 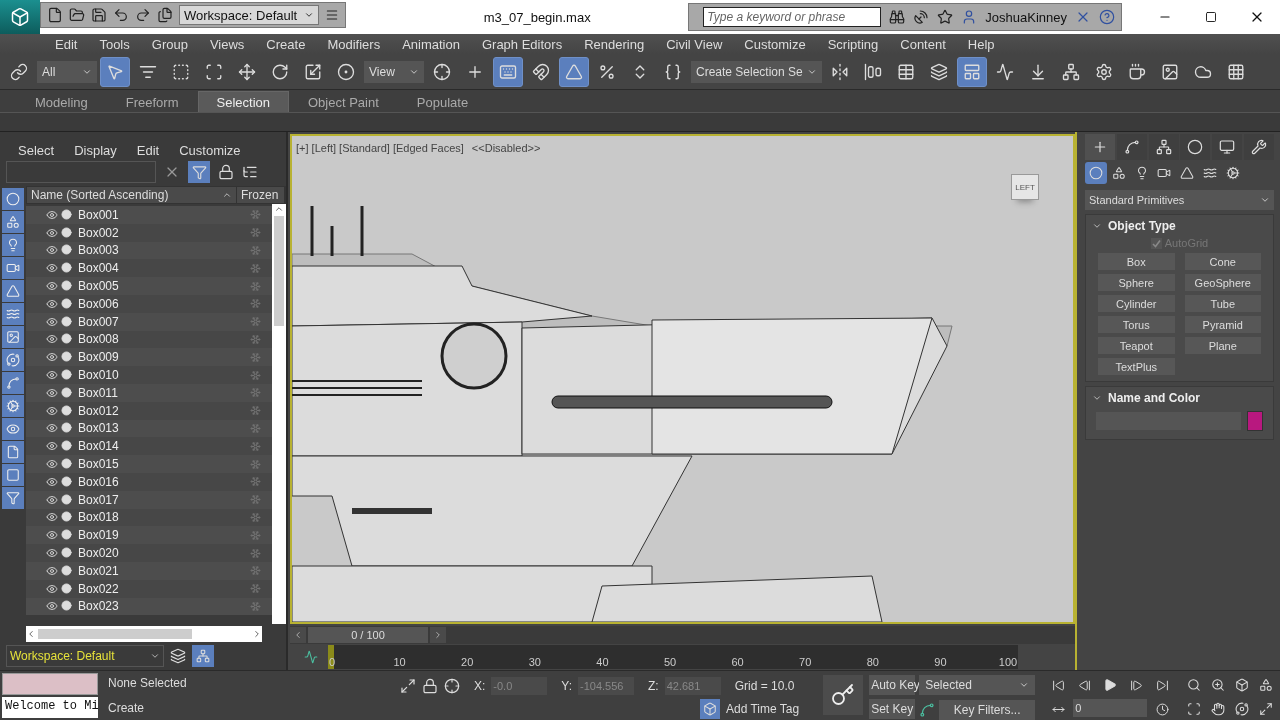 What do you see at coordinates (36, 150) in the screenshot?
I see `explorer-menu-item: Select` at bounding box center [36, 150].